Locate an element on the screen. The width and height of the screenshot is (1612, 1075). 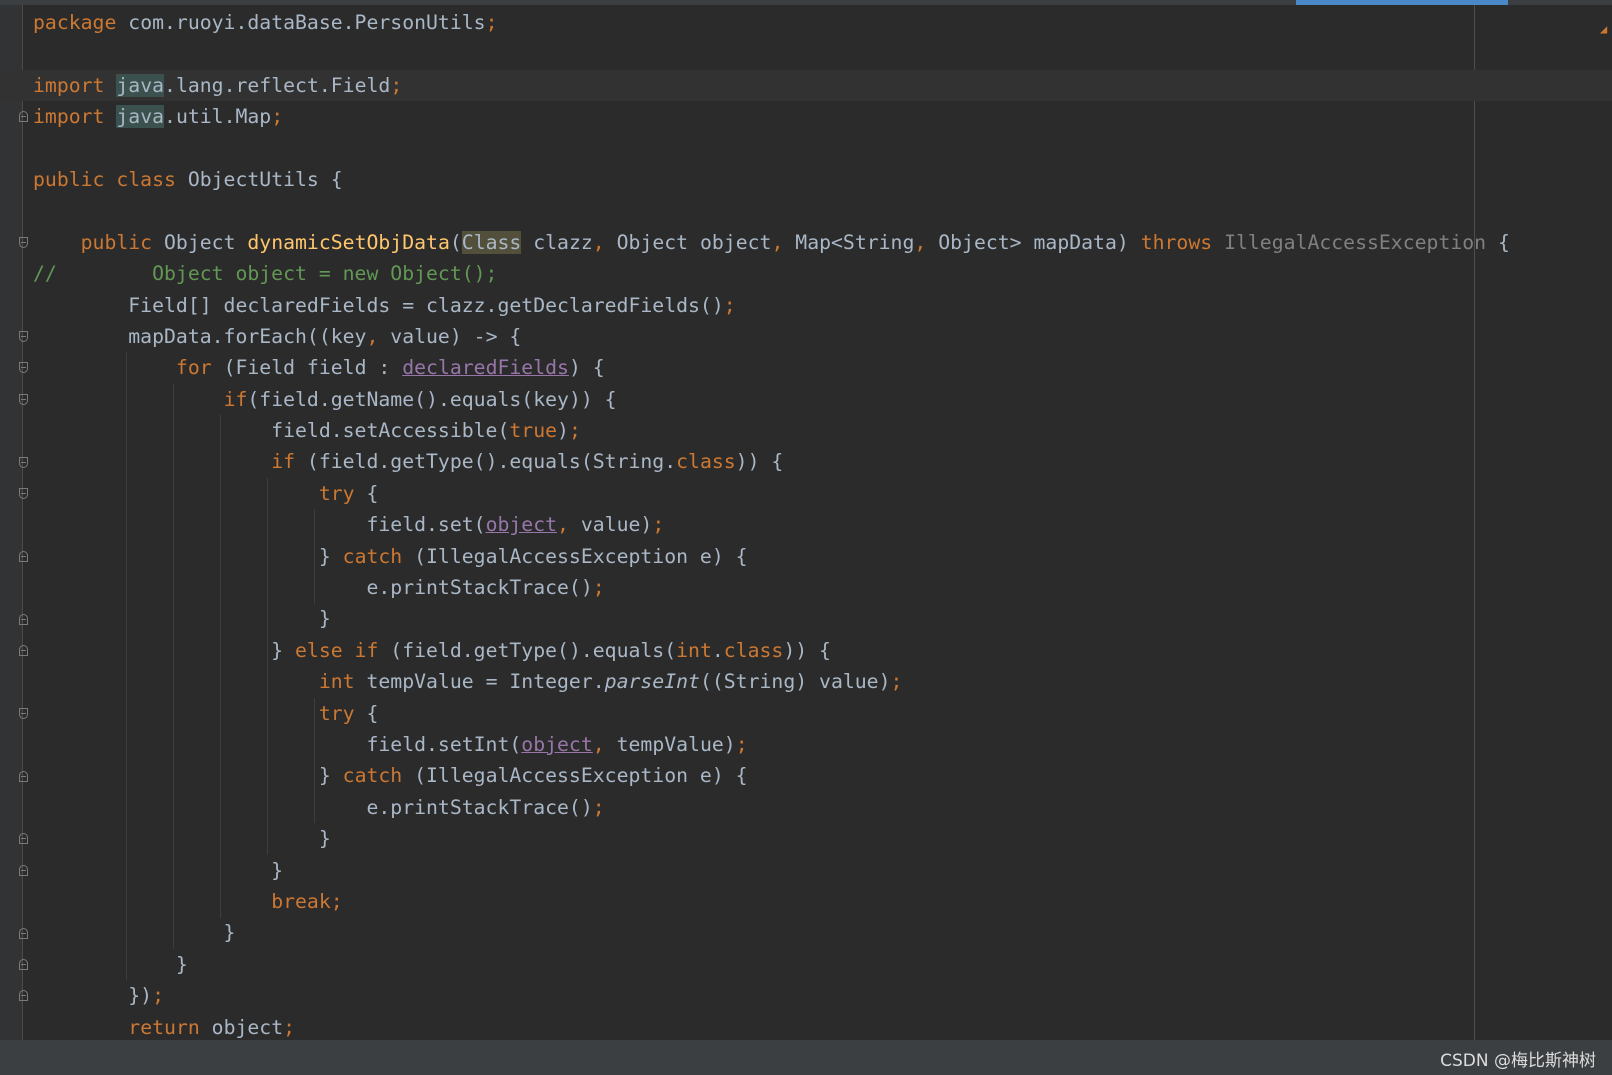
code-token: package is located at coordinates (75, 22).